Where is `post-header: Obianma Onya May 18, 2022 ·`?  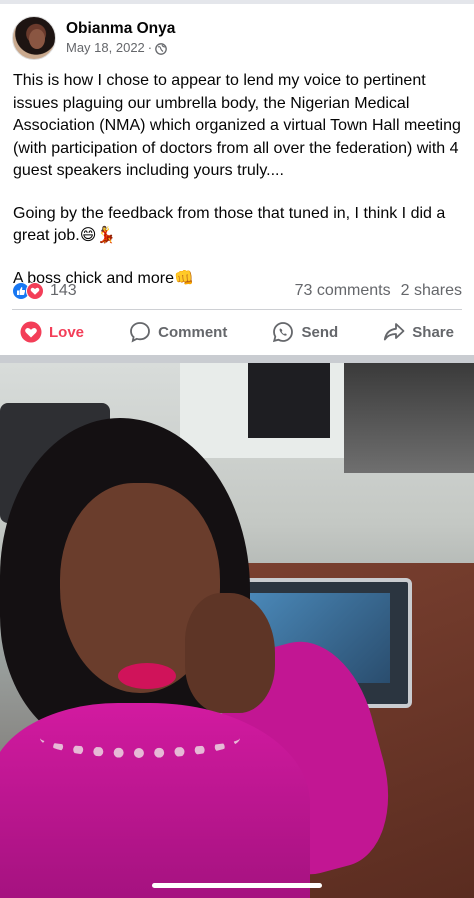
post-header: Obianma Onya May 18, 2022 · is located at coordinates (93, 38).